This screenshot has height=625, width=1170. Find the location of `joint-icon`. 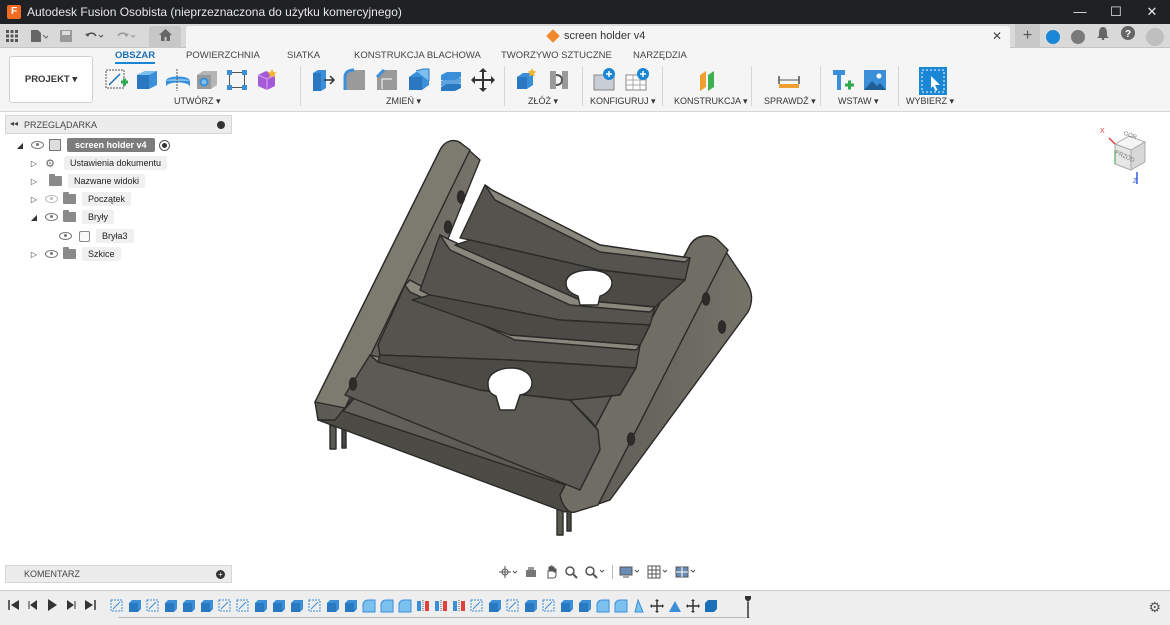

joint-icon is located at coordinates (558, 79).